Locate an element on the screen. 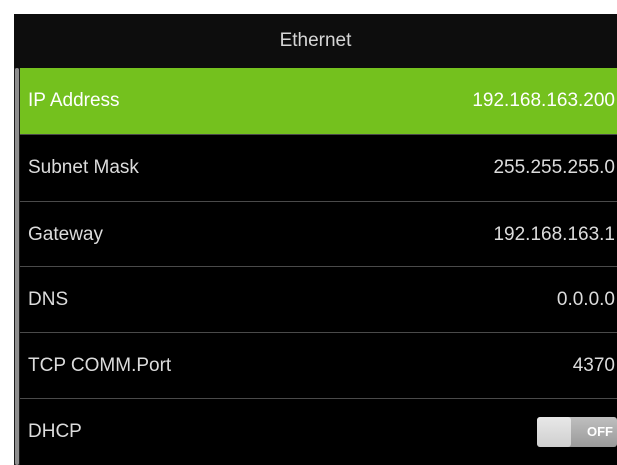 The width and height of the screenshot is (617, 465). tcp-comm-port-row: TCP COMM.Port 4370 is located at coordinates (318, 366).